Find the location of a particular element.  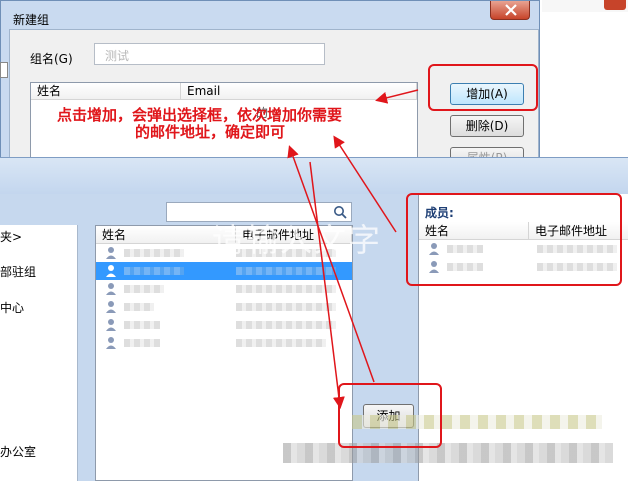

arrow-to-add-member is located at coordinates (327, 285).